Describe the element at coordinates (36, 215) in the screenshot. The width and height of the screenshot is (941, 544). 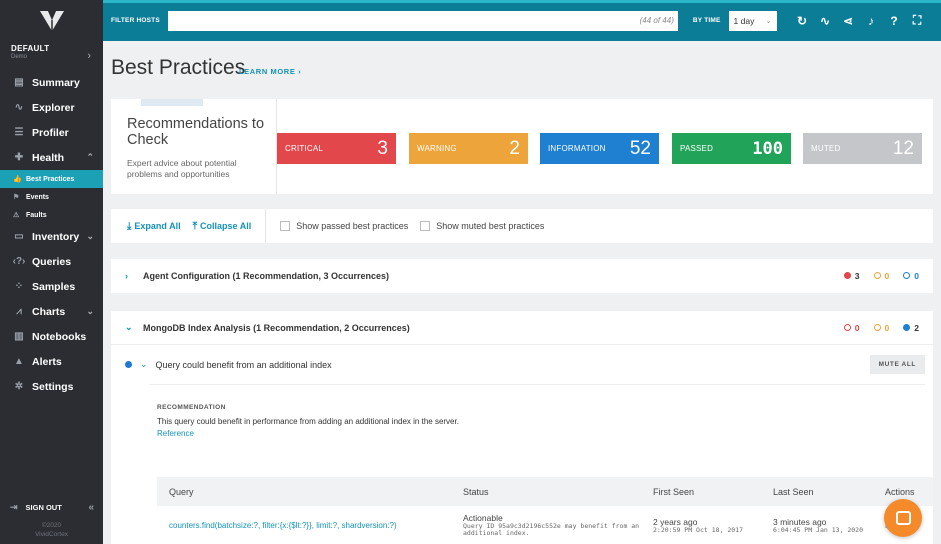
I see `sub-label: Faults` at that location.